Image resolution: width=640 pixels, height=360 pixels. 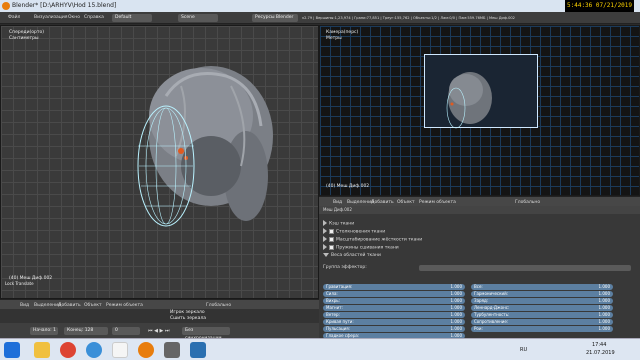 What do you see at coordinates (406, 202) in the screenshot?
I see `rheader-object: Объект` at bounding box center [406, 202].